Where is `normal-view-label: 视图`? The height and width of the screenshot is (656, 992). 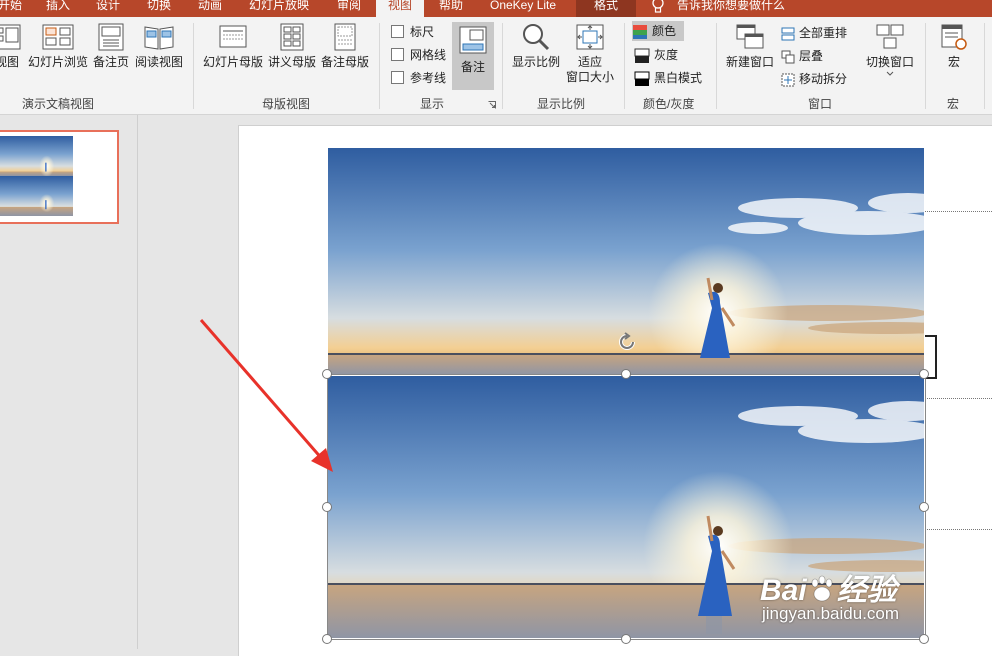 normal-view-label: 视图 is located at coordinates (9, 62).